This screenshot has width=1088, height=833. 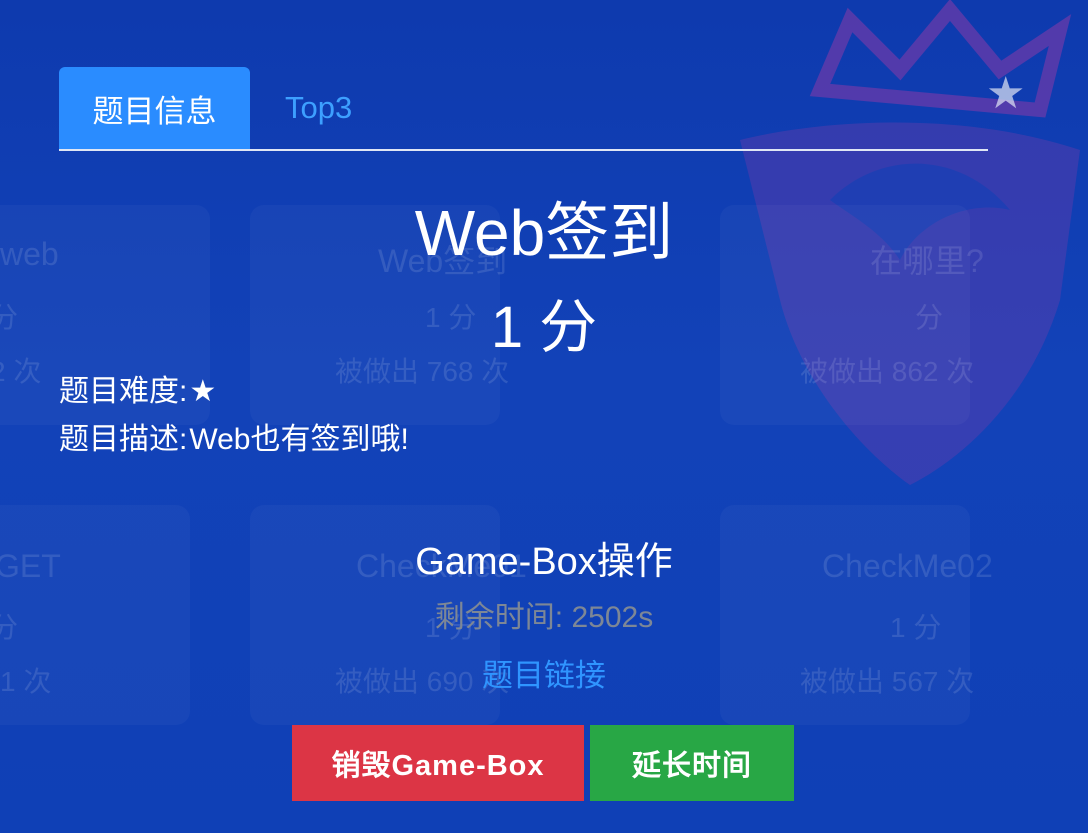 I want to click on tab-challenge-info: 题目信息, so click(x=154, y=108).